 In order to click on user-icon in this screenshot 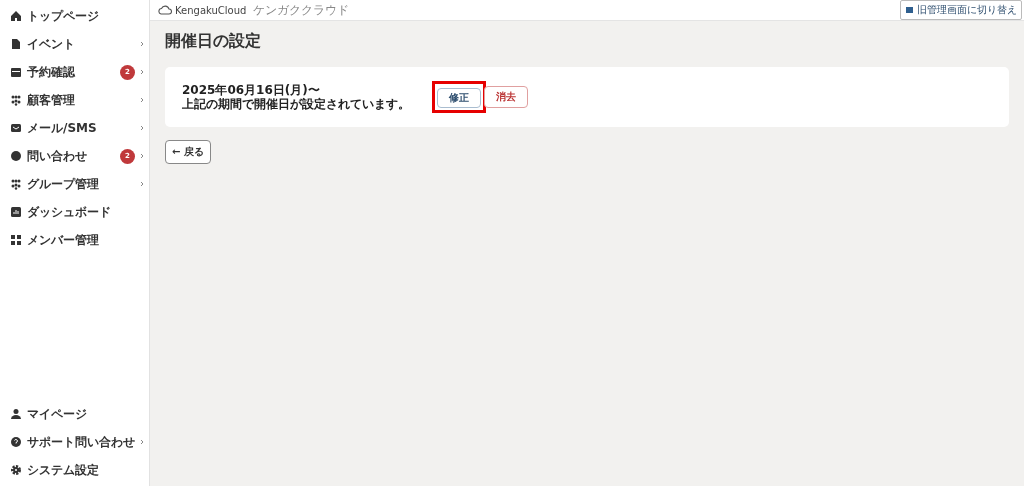, I will do `click(16, 414)`.